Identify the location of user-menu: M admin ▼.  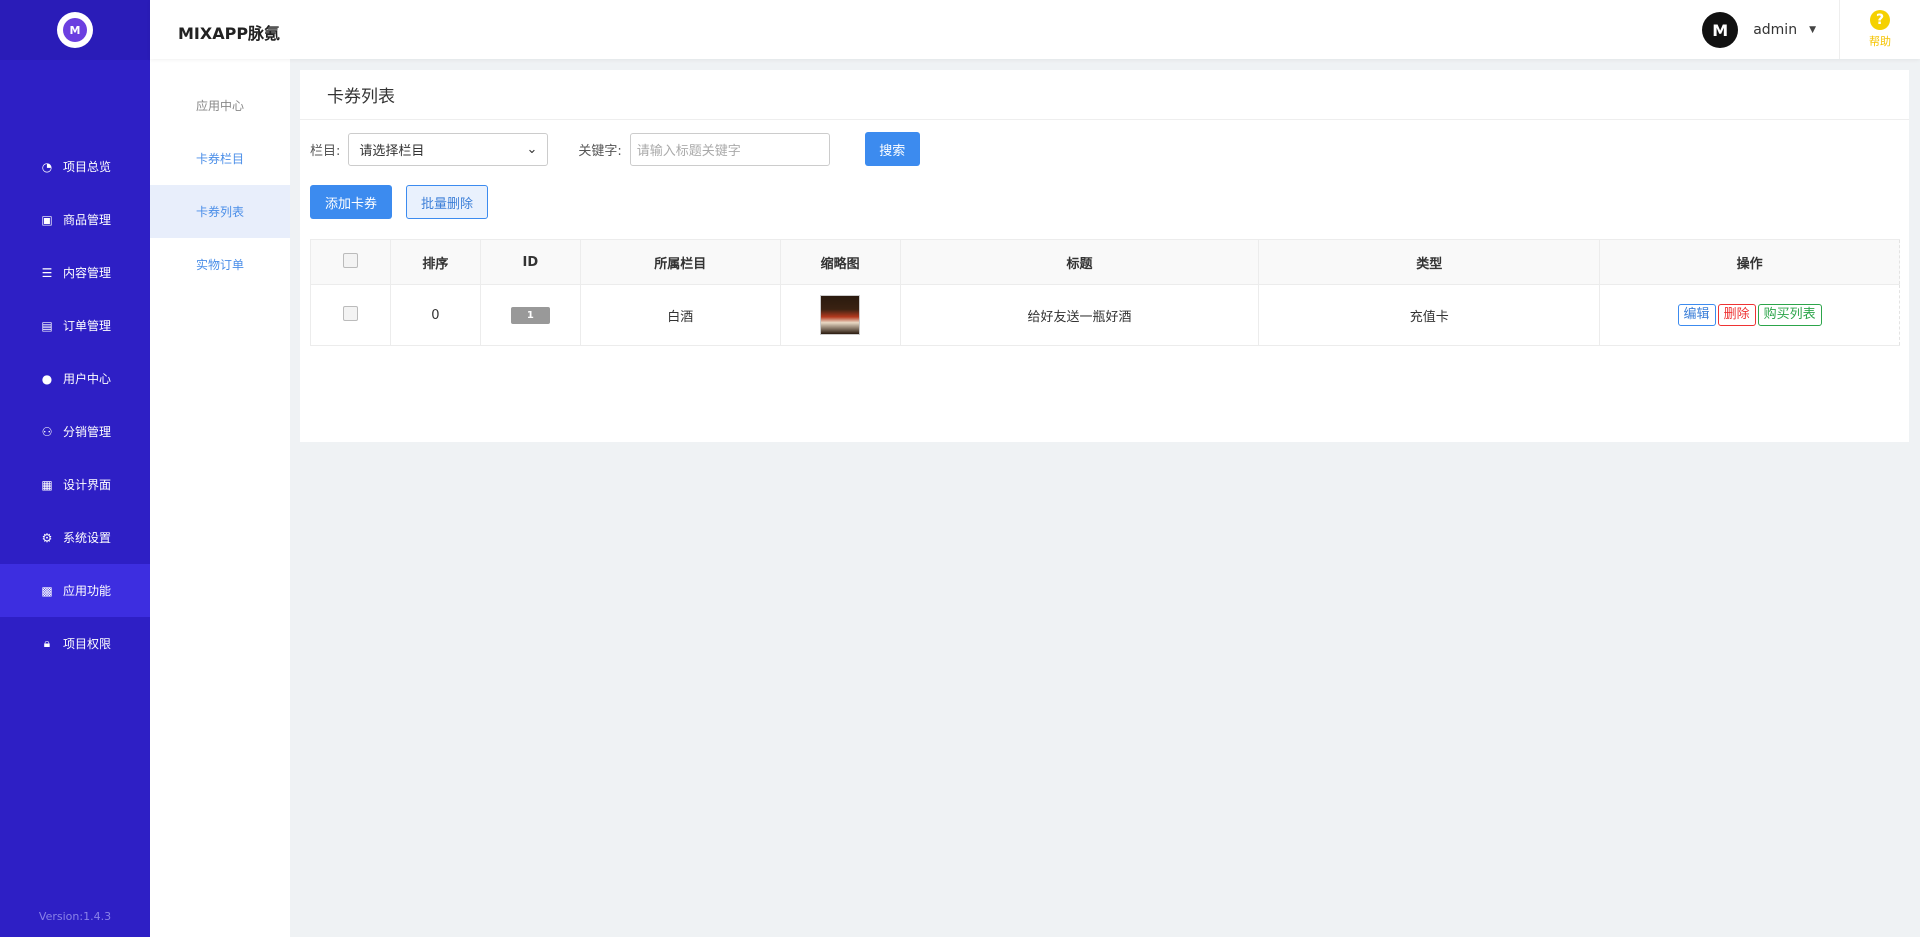
(1759, 30).